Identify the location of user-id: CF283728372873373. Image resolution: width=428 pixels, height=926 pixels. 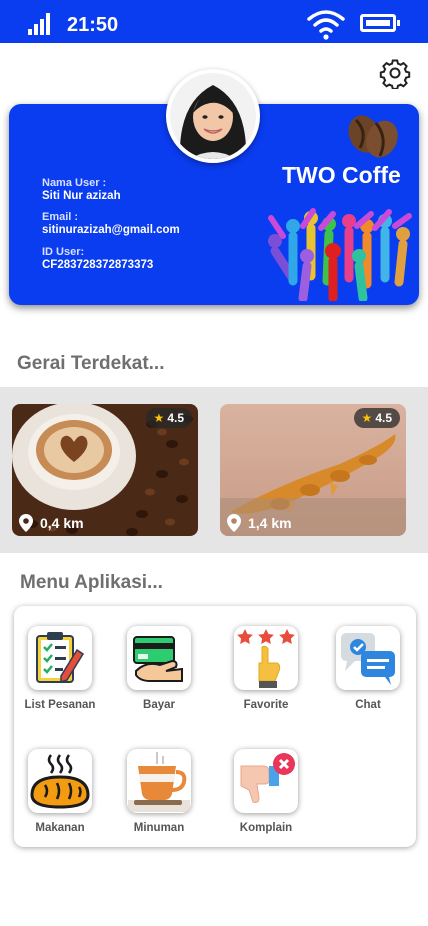
(98, 265).